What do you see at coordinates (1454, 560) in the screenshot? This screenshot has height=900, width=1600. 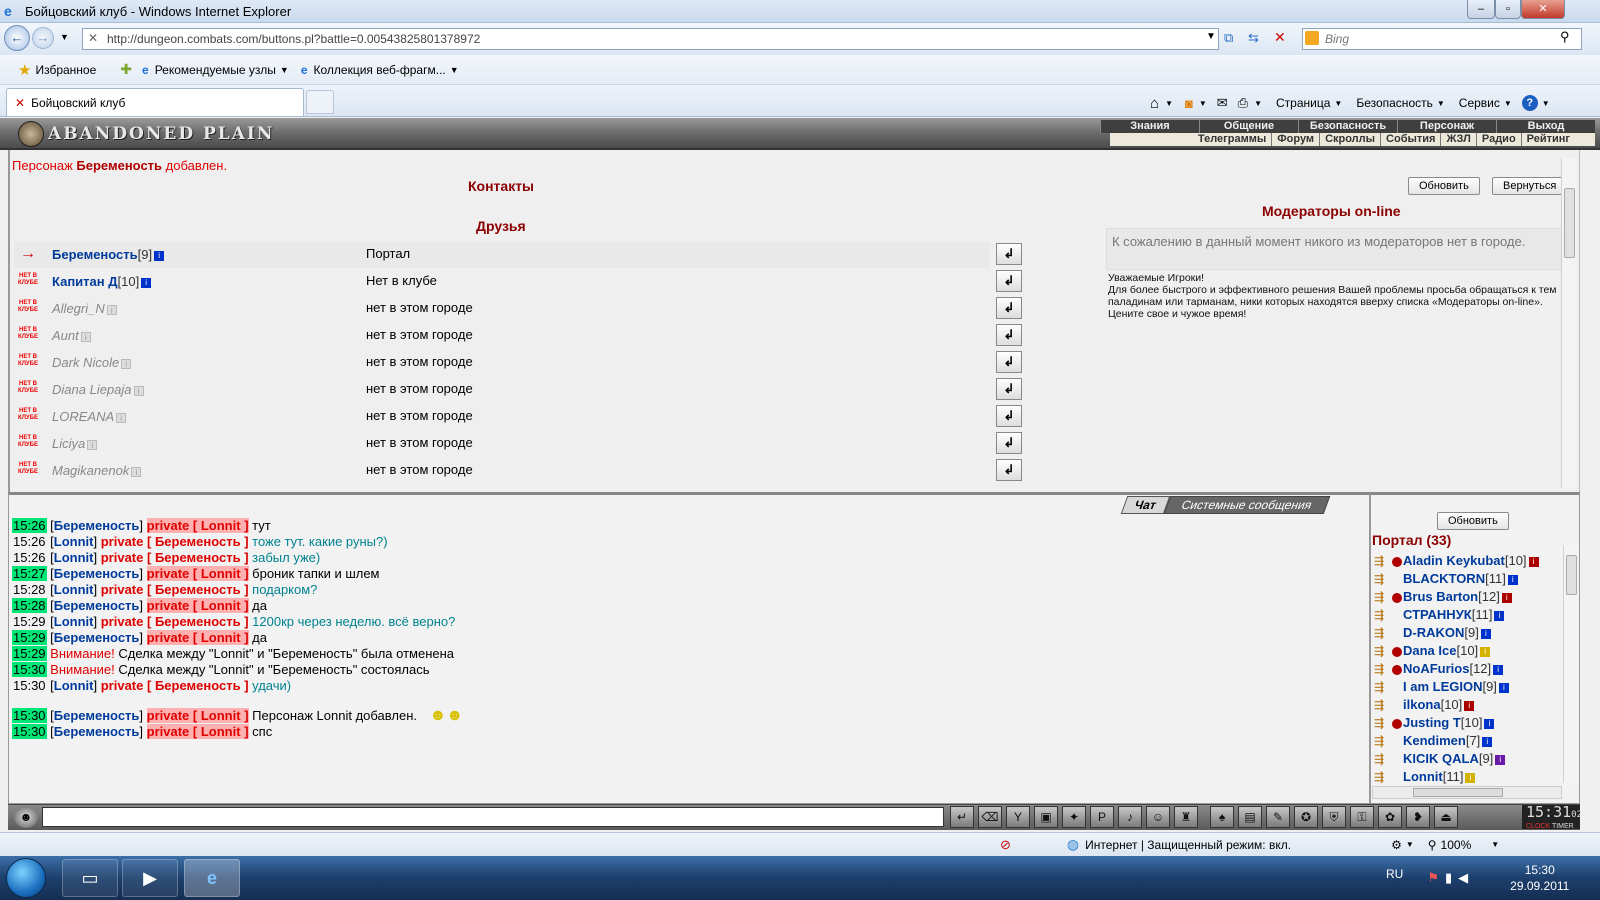 I see `online-player-name: Aladin Keykubat` at bounding box center [1454, 560].